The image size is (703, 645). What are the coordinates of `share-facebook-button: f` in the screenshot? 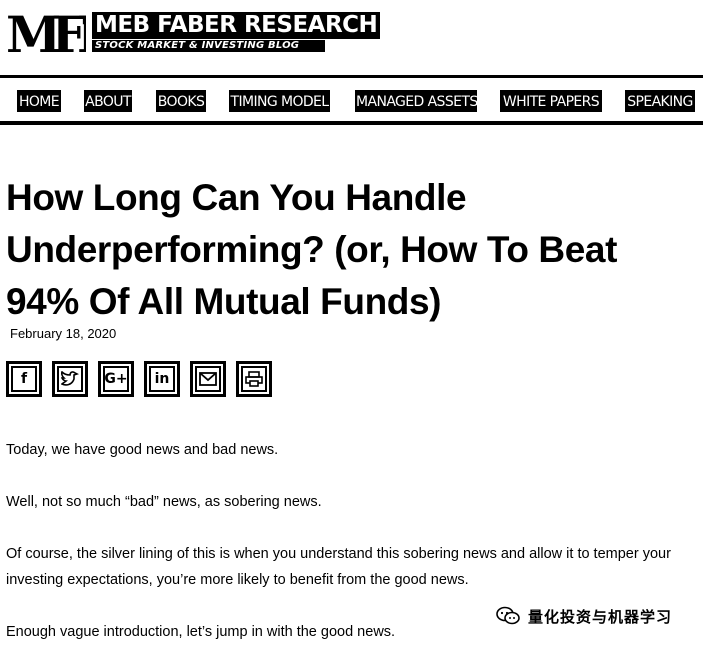 It's located at (24, 379).